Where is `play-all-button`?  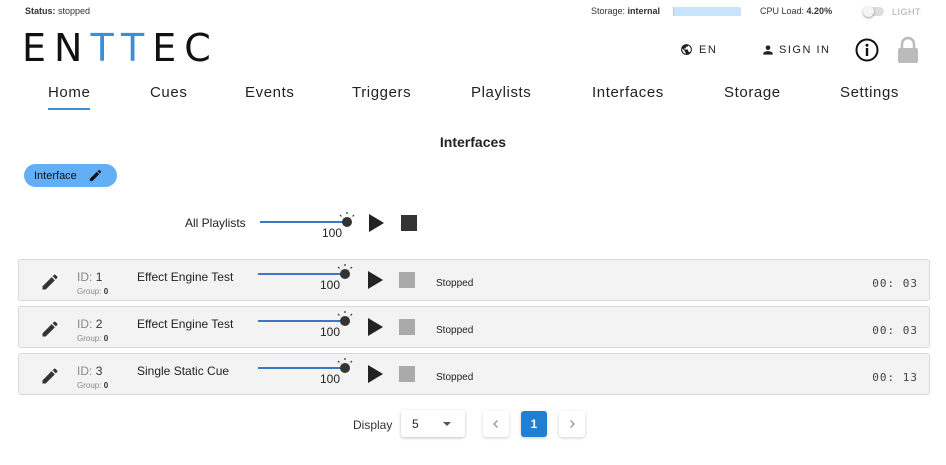 play-all-button is located at coordinates (376, 223).